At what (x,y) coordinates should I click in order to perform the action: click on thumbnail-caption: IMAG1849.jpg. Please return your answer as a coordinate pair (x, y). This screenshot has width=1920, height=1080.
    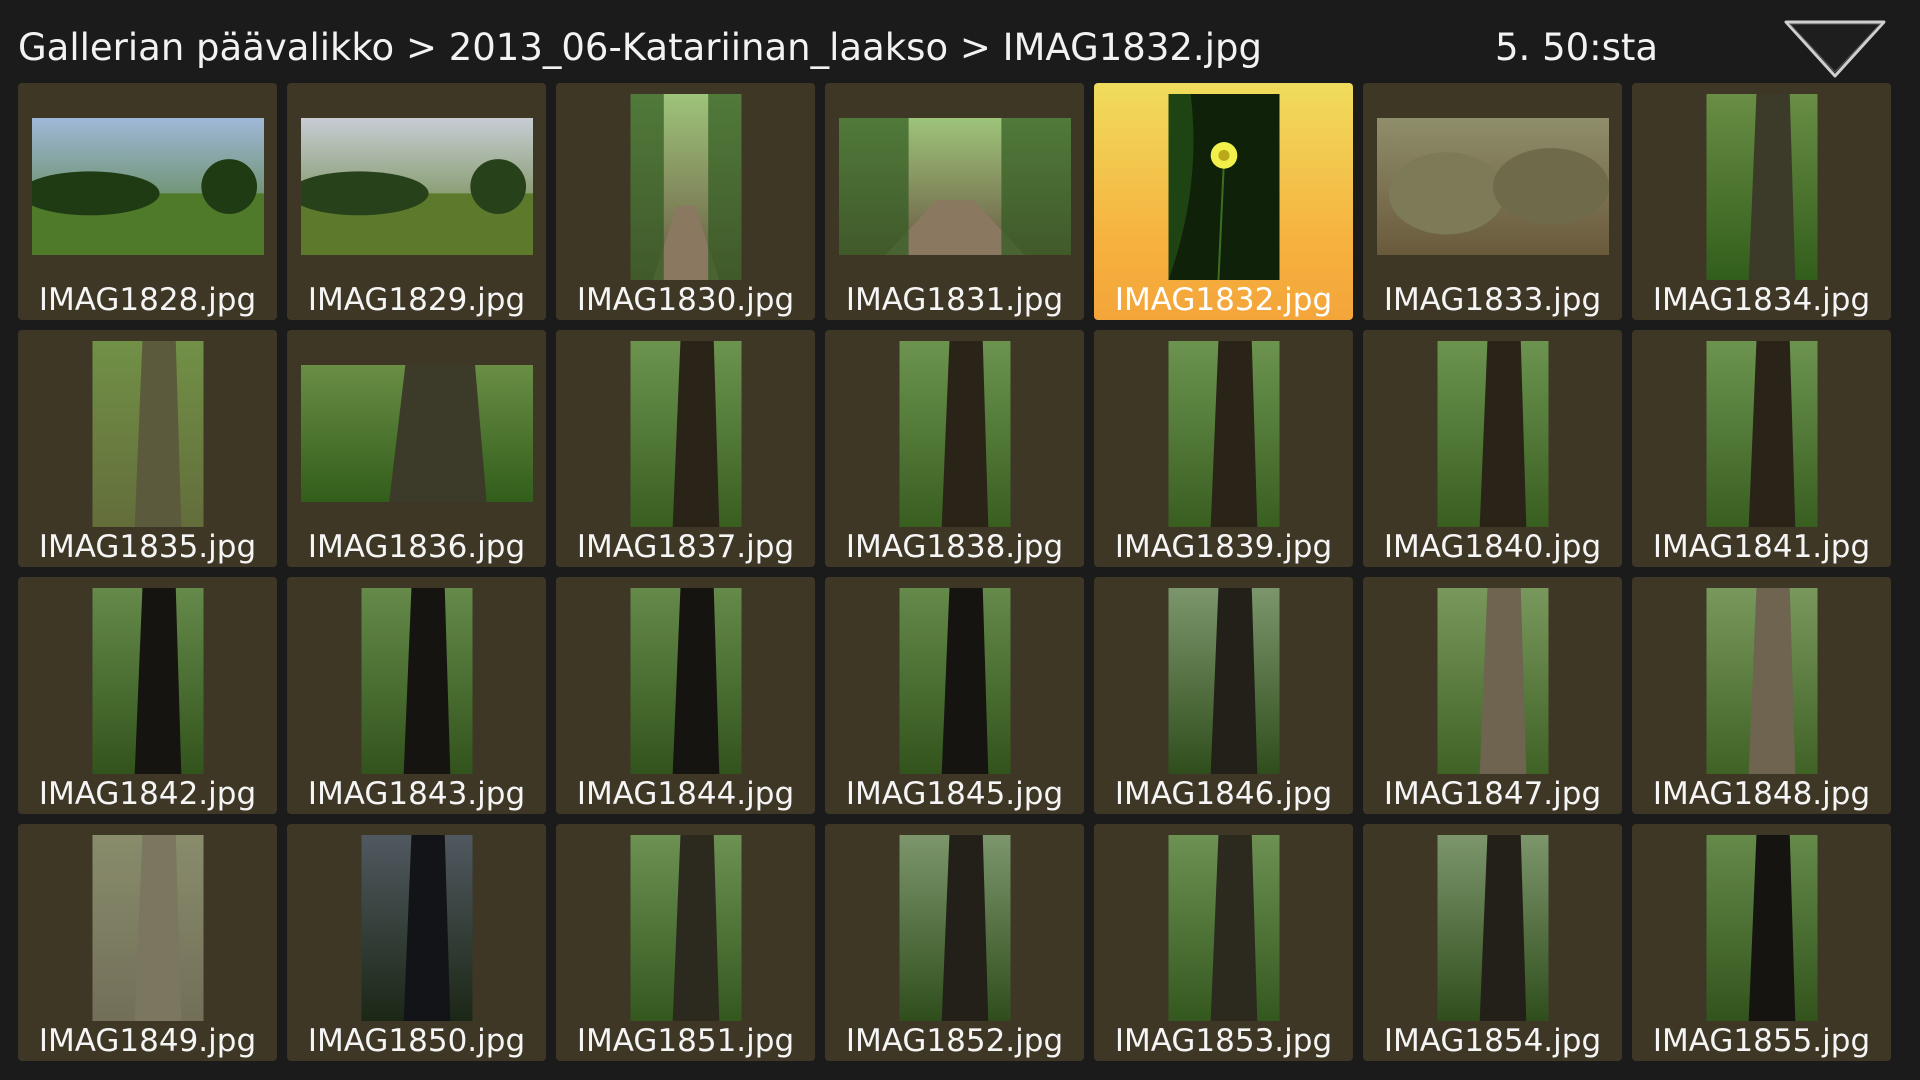
    Looking at the image, I should click on (147, 1041).